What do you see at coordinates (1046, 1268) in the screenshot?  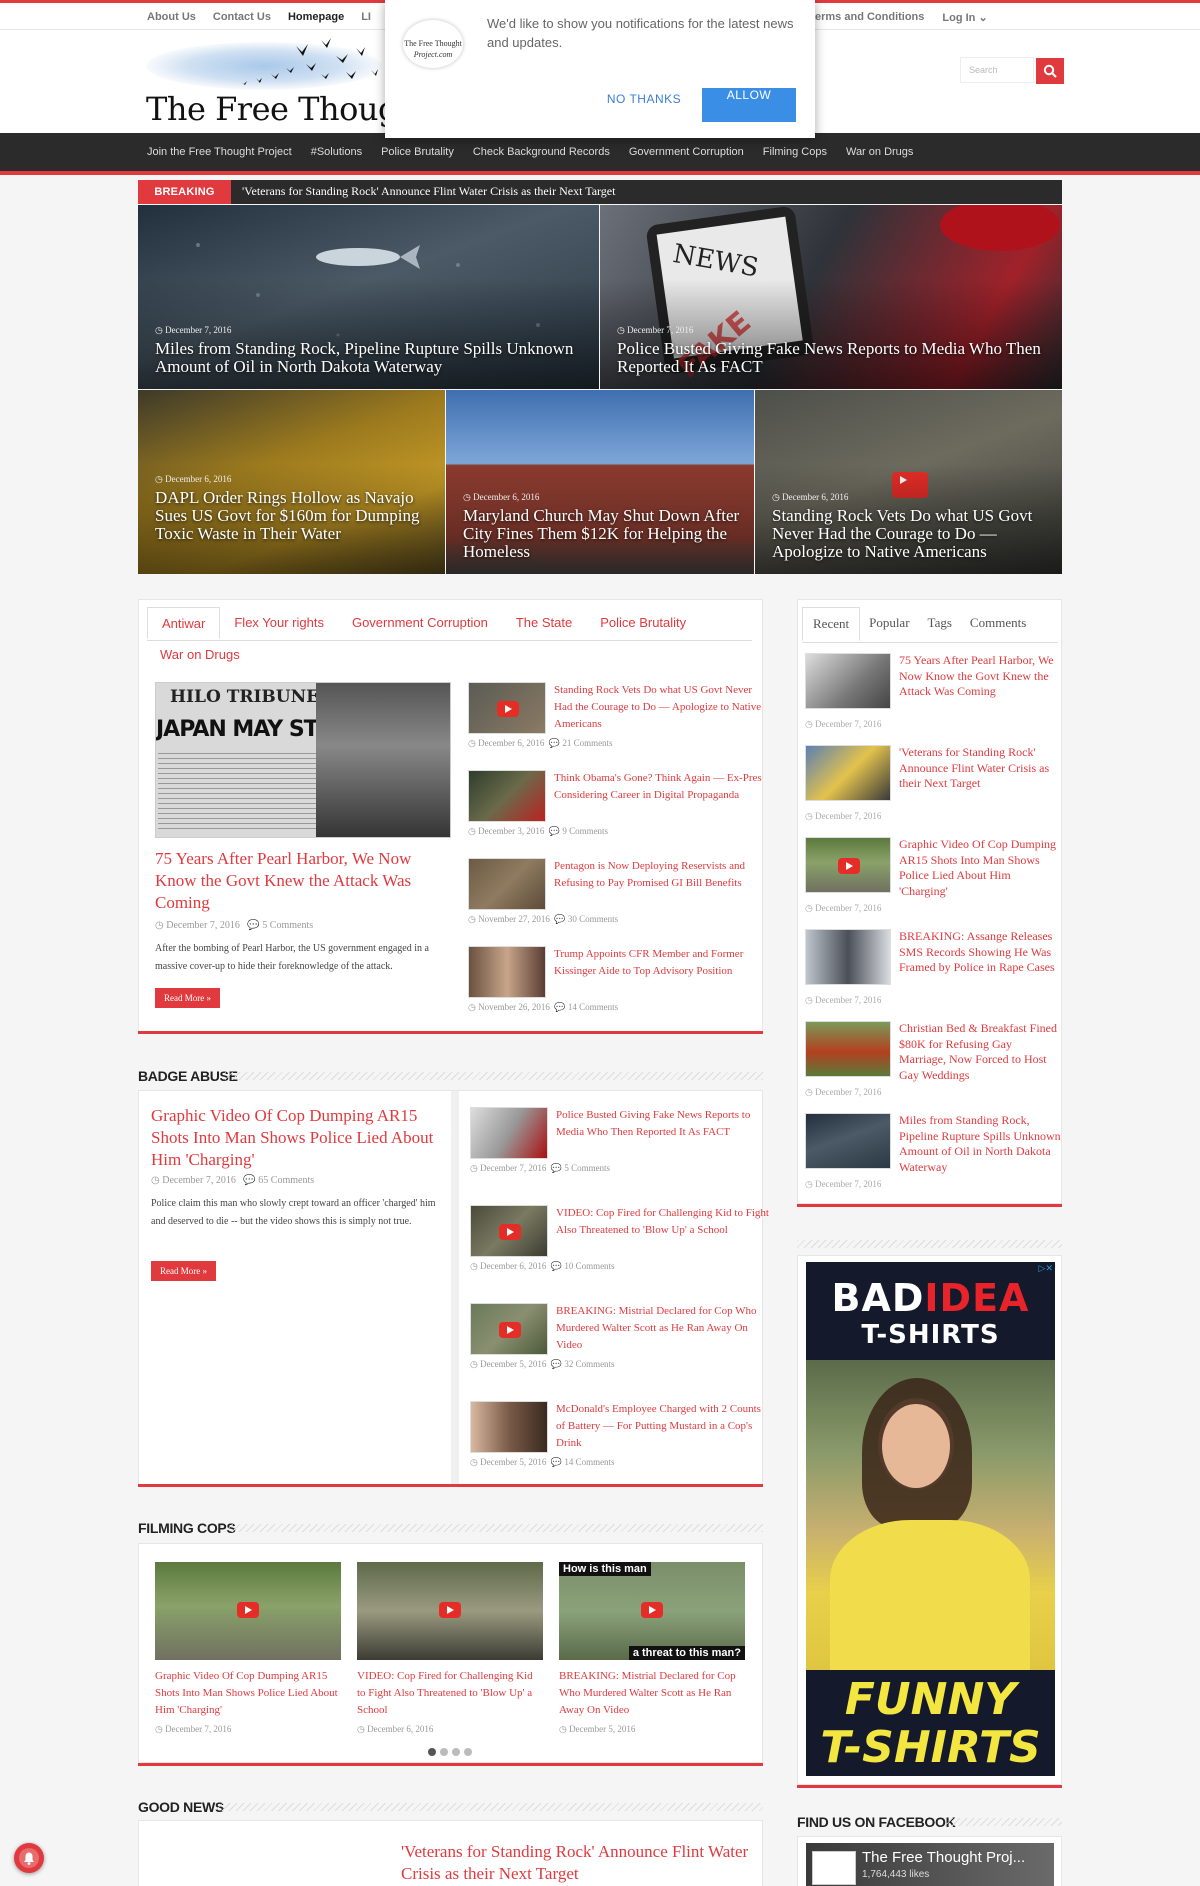 I see `ad-close-icon: ▷✕` at bounding box center [1046, 1268].